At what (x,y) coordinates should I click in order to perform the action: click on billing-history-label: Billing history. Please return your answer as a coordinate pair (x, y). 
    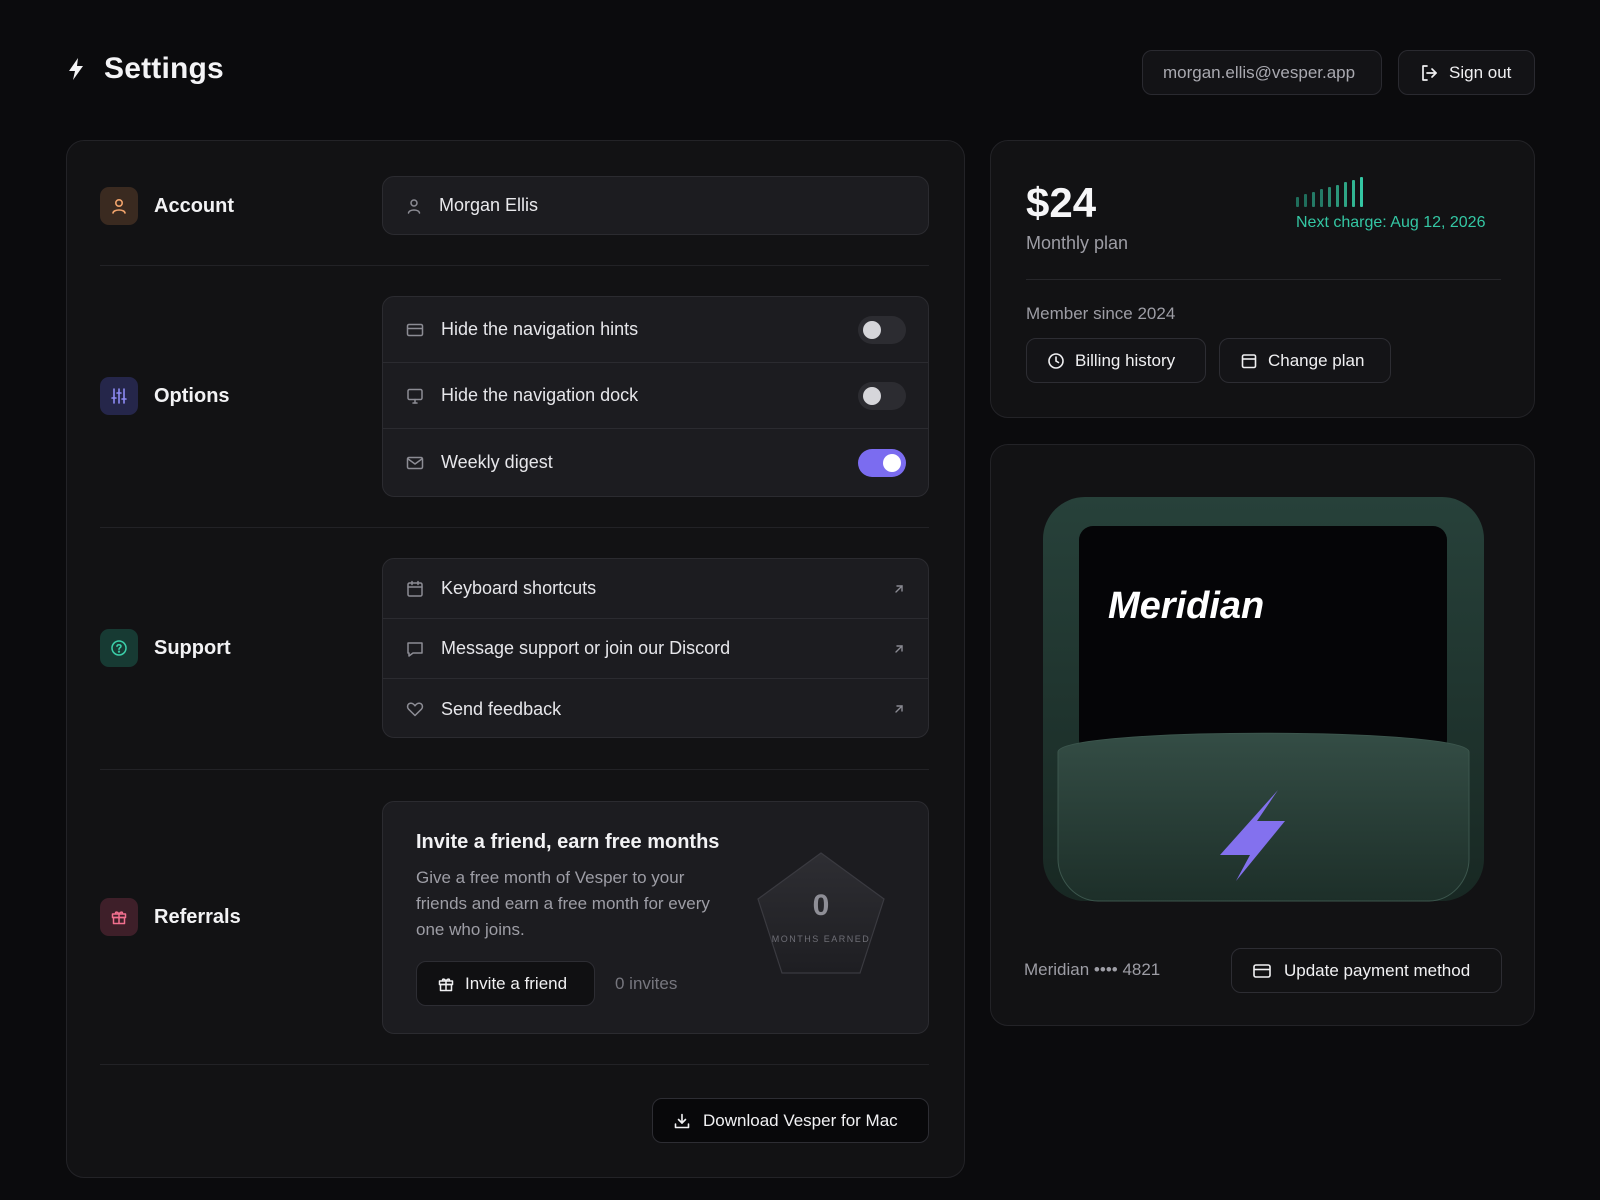
    Looking at the image, I should click on (1125, 360).